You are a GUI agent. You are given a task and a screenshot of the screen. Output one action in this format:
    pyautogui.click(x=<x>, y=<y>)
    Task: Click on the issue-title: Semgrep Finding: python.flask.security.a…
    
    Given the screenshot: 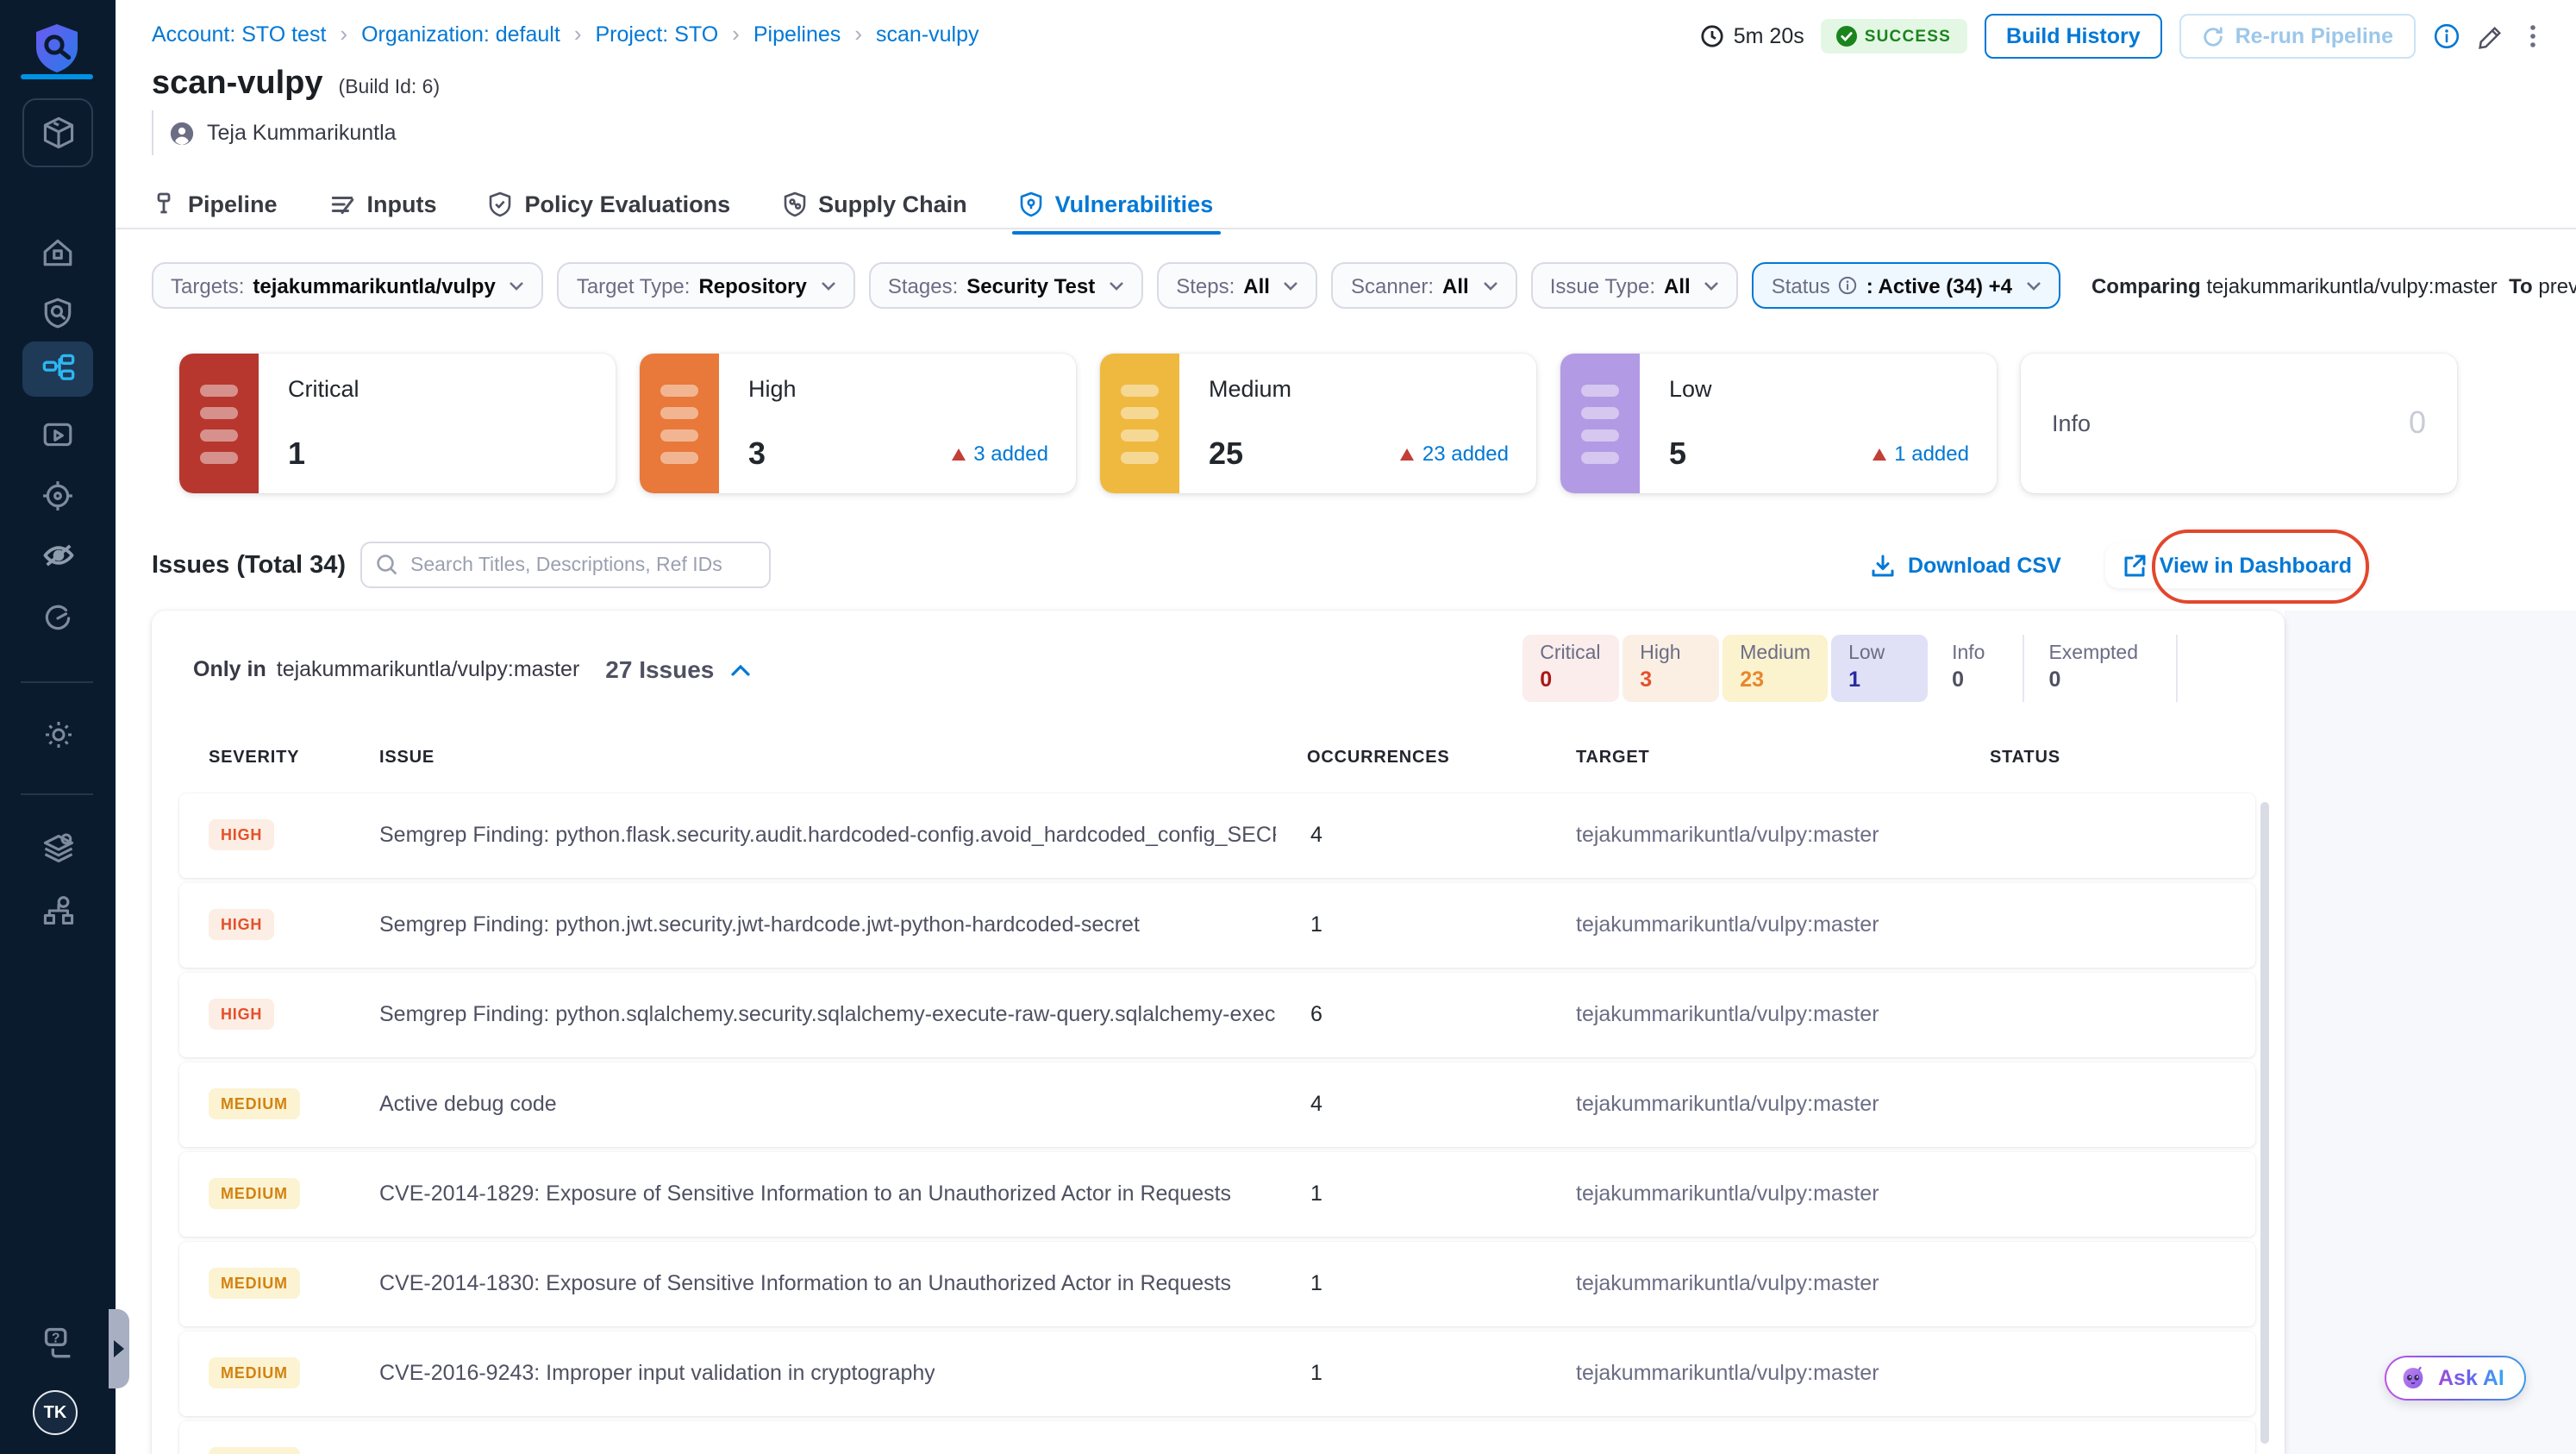 What is the action you would take?
    pyautogui.click(x=827, y=835)
    